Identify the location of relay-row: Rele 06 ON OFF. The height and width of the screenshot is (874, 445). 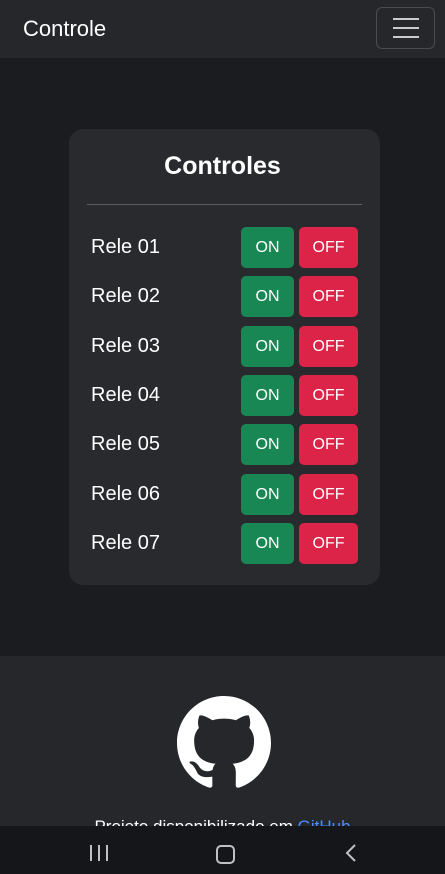
(222, 494).